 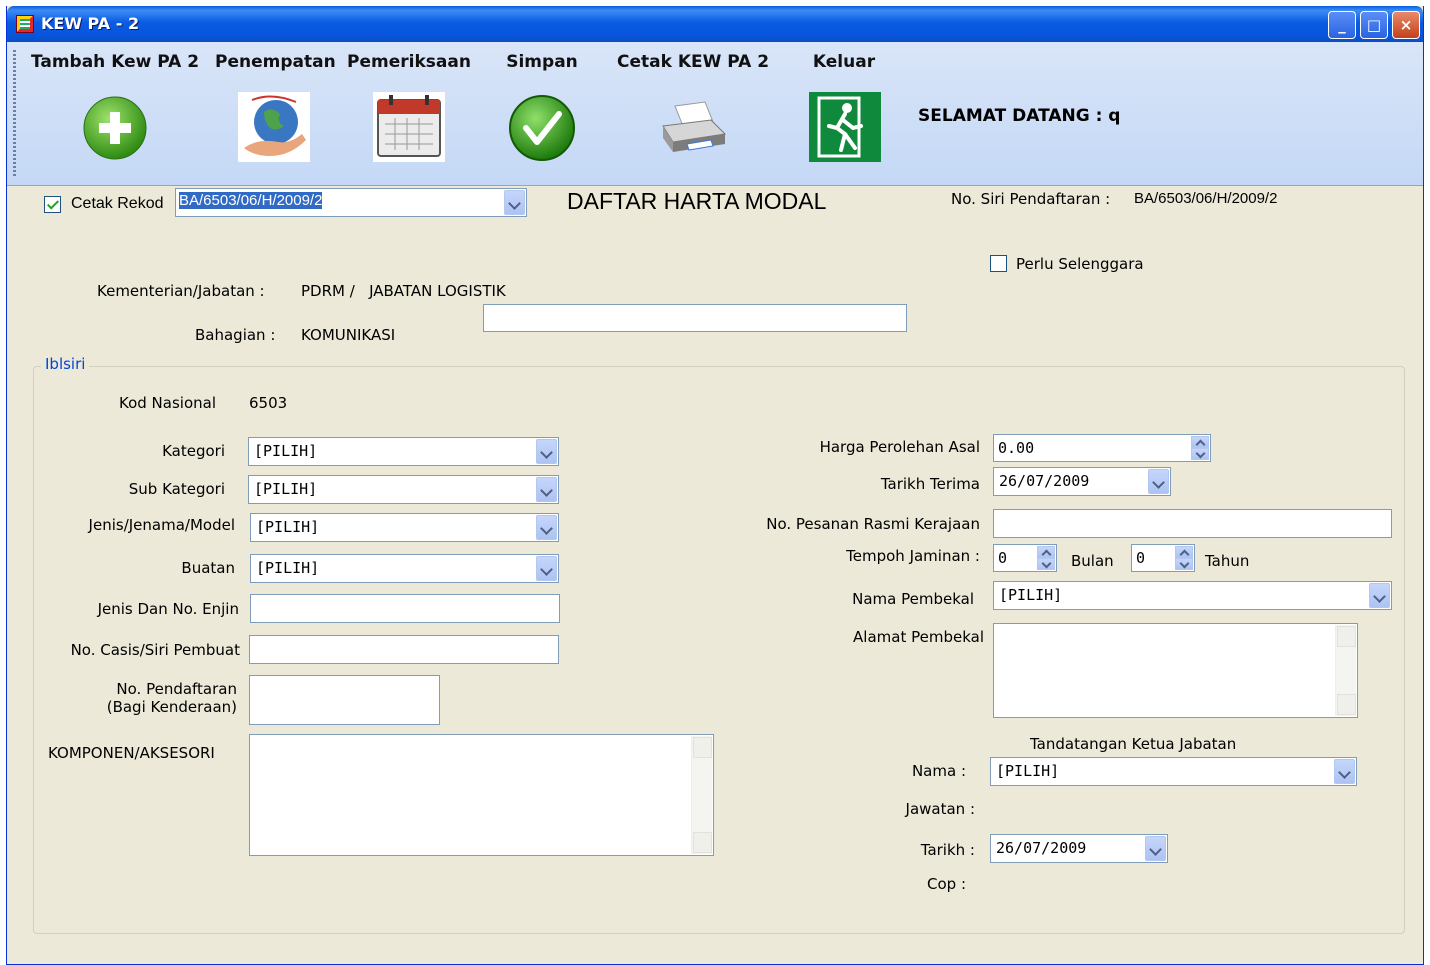 I want to click on perlu-selenggara-checkbox, so click(x=998, y=263).